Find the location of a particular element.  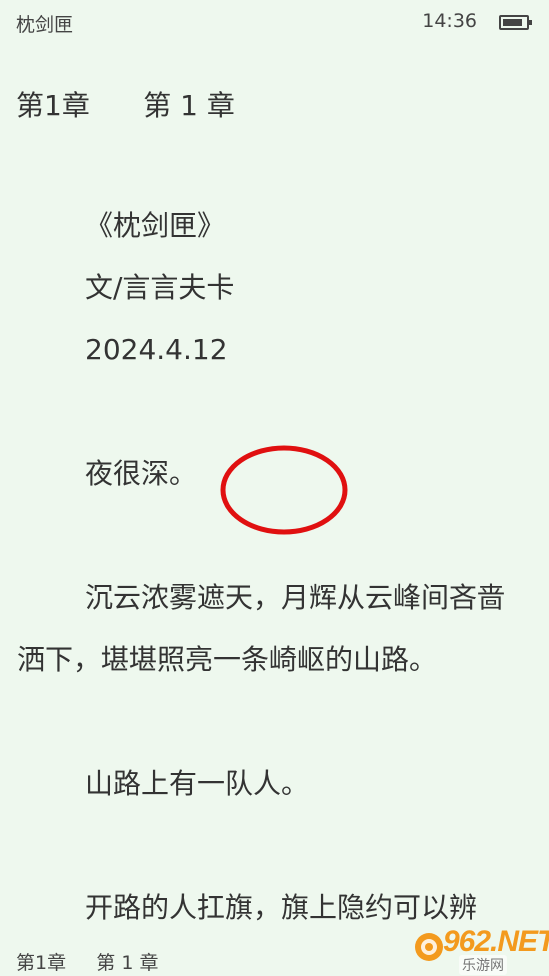

chapter-title: 第1章 第 1 章 is located at coordinates (125, 105).